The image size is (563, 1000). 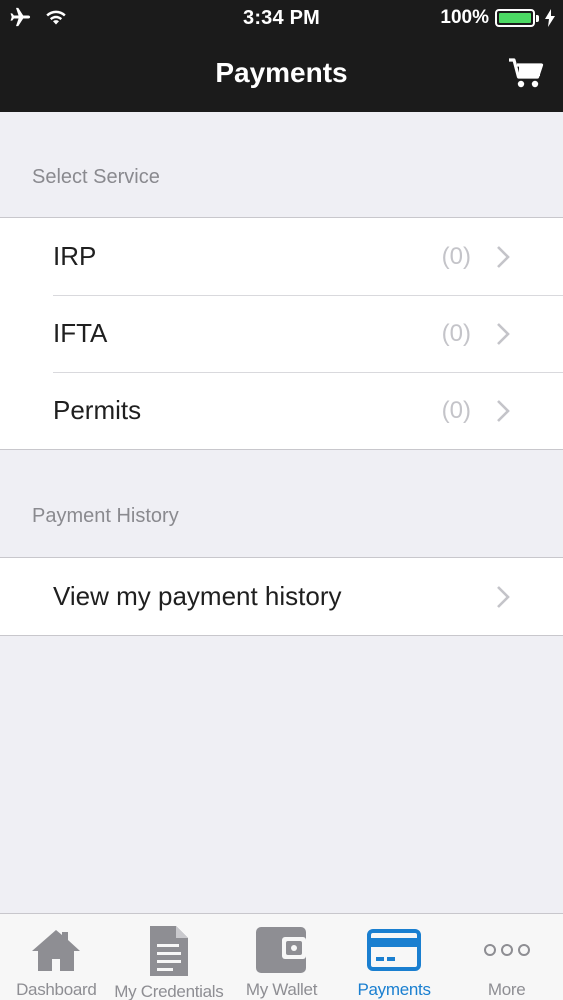 I want to click on cart-button, so click(x=526, y=73).